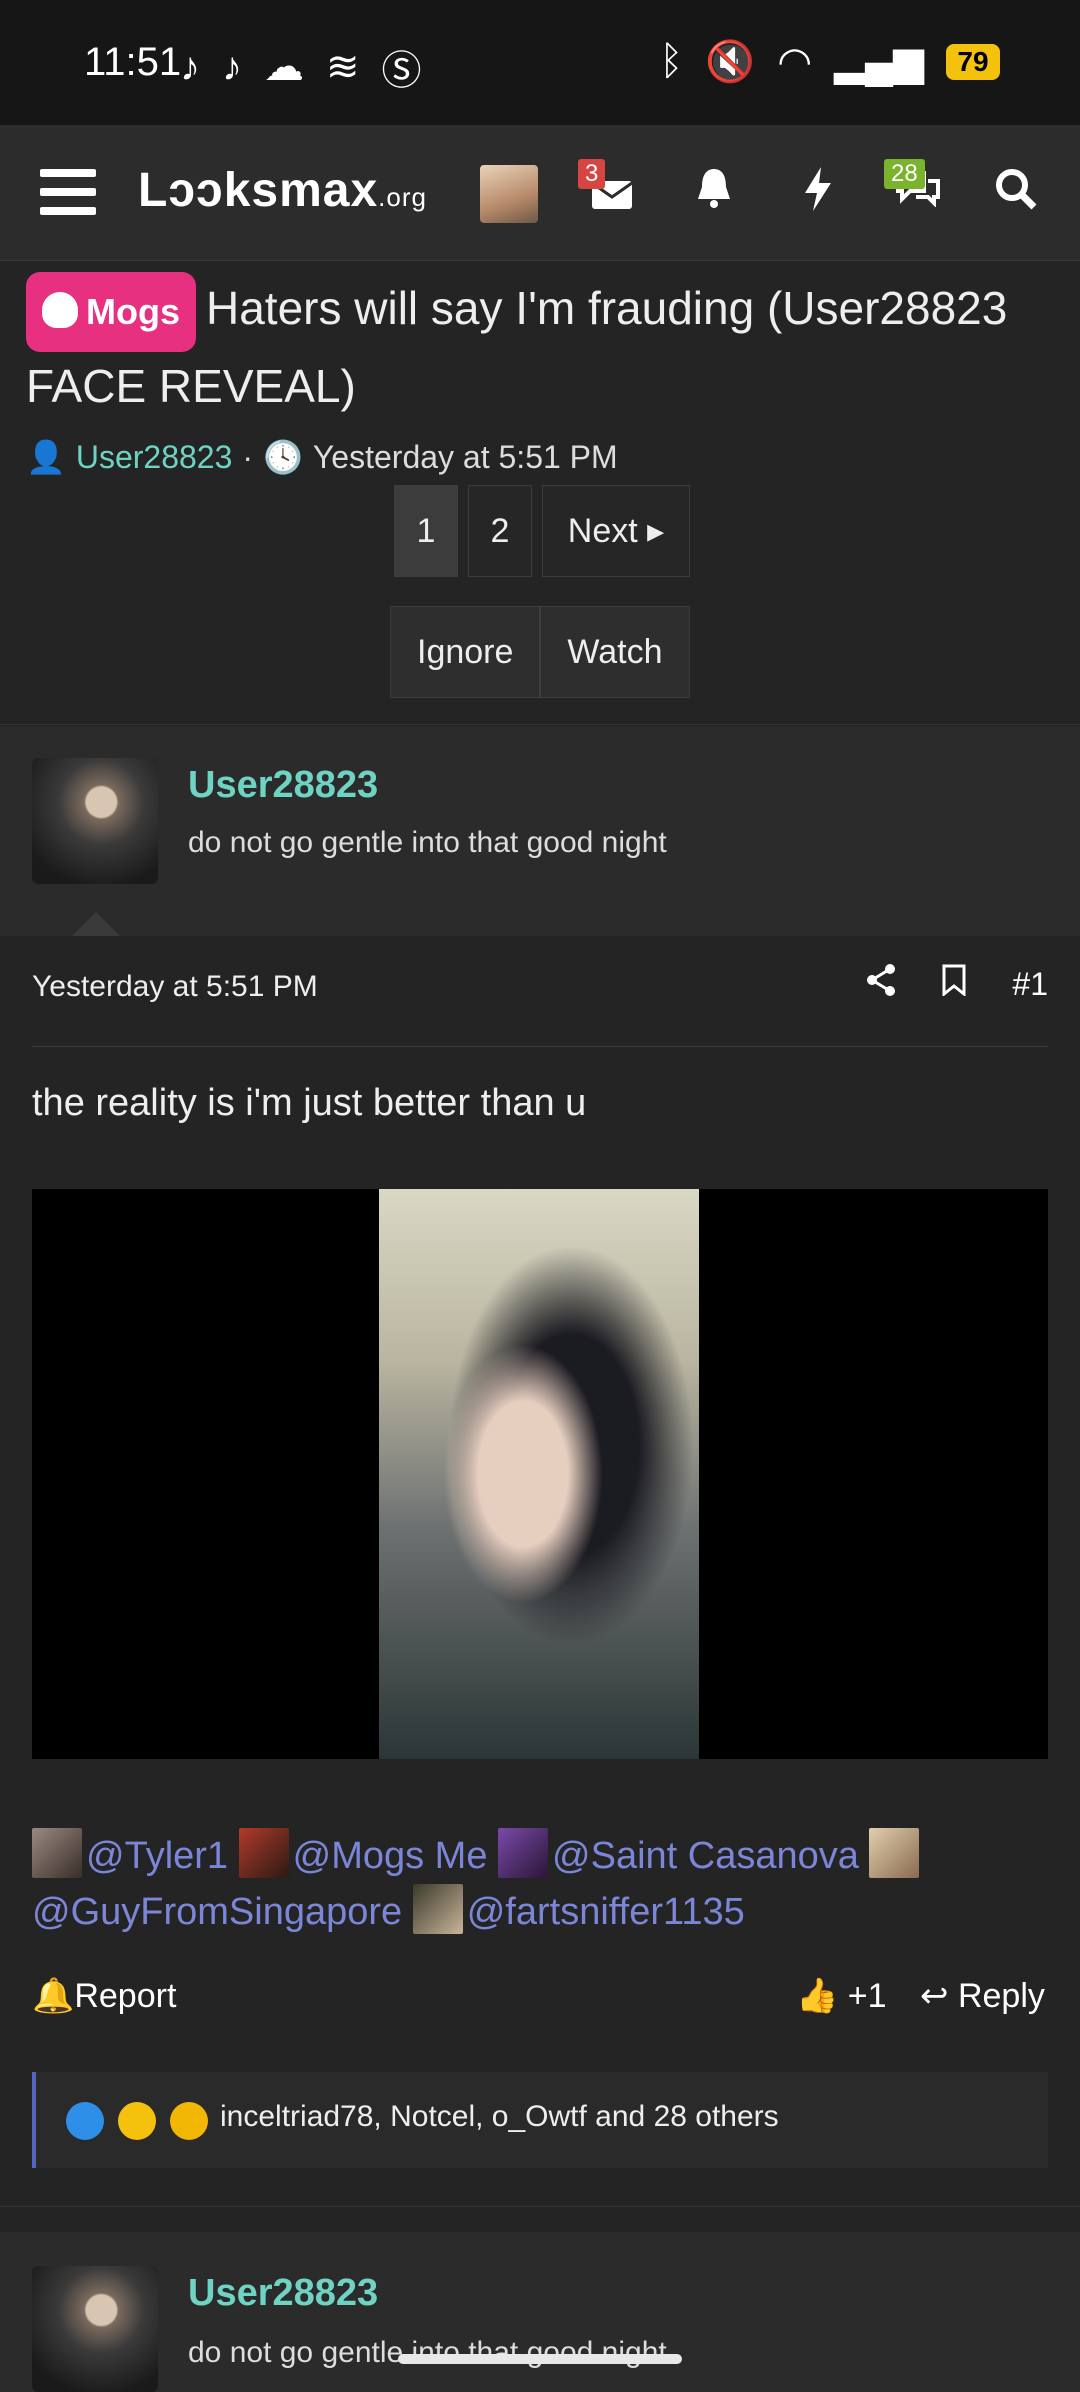  I want to click on signal-icon: ▂▄▆, so click(879, 61).